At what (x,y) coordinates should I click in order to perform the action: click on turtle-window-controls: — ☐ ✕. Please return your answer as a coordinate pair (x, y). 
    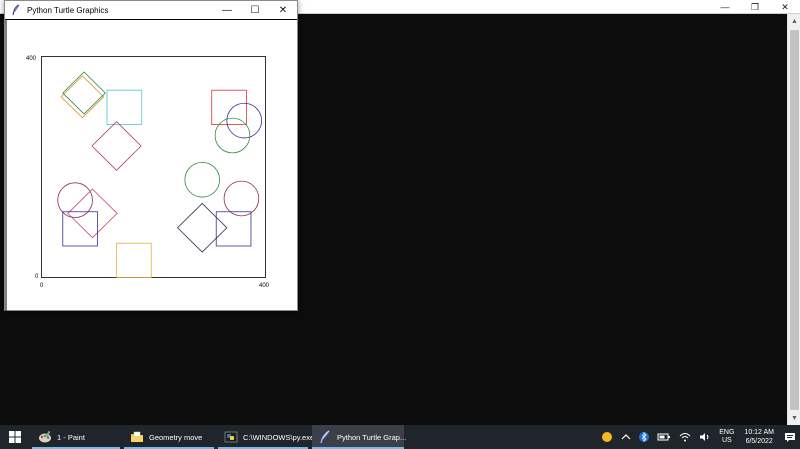
    Looking at the image, I should click on (255, 10).